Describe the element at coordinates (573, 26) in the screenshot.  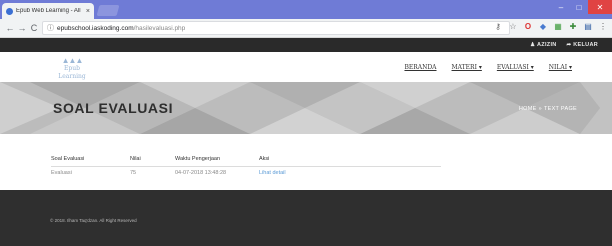
I see `extension-puzzle-icon: ✚` at that location.